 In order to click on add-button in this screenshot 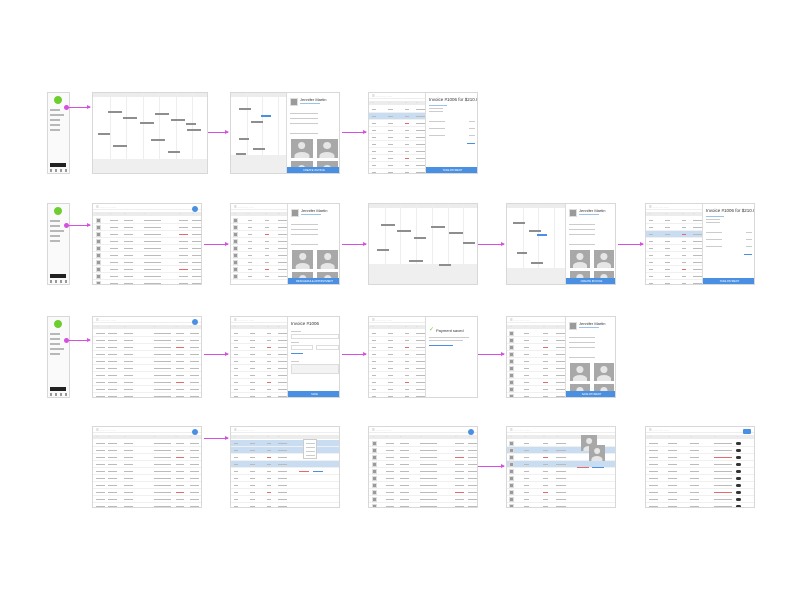, I will do `click(747, 431)`.